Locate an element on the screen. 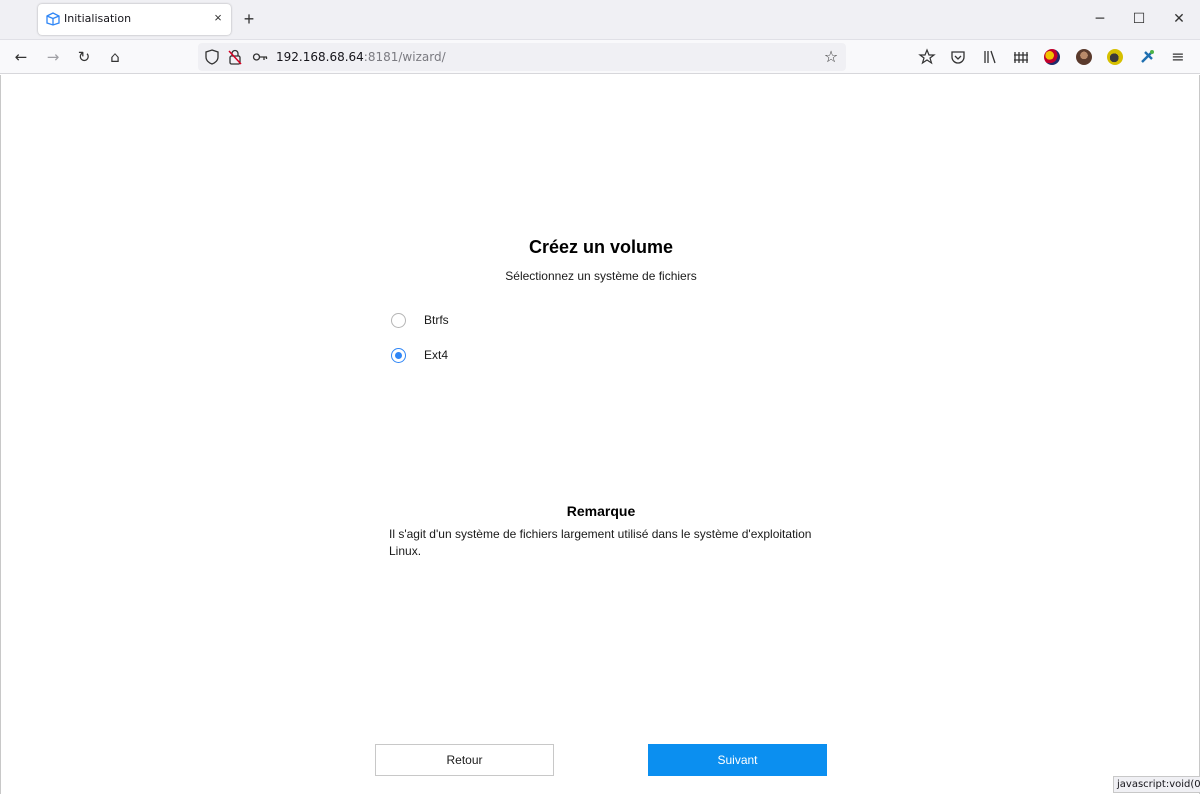 This screenshot has height=794, width=1200. page-title: Créez un volume is located at coordinates (601, 247).